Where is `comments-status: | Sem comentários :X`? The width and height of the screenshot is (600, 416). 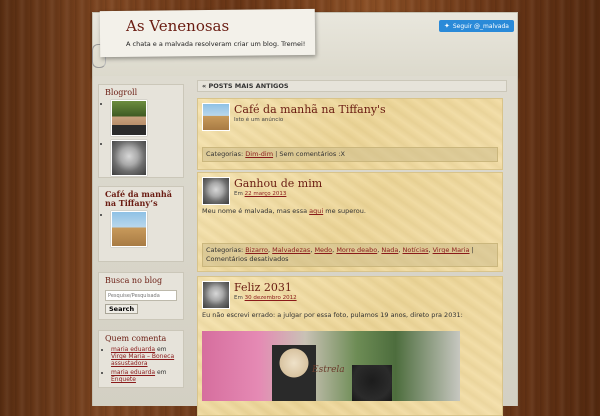
comments-status: | Sem comentários :X is located at coordinates (309, 154).